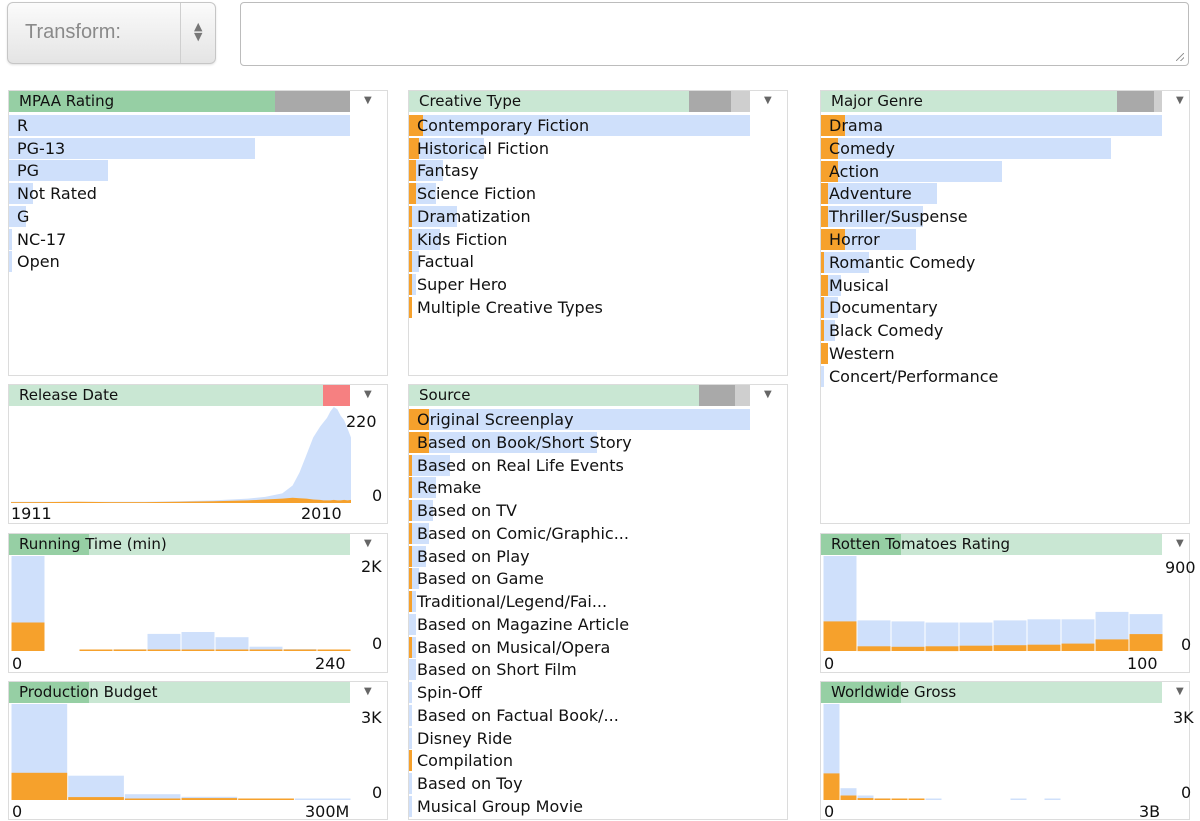  Describe the element at coordinates (179, 101) in the screenshot. I see `panel-header: MPAA Rating` at that location.